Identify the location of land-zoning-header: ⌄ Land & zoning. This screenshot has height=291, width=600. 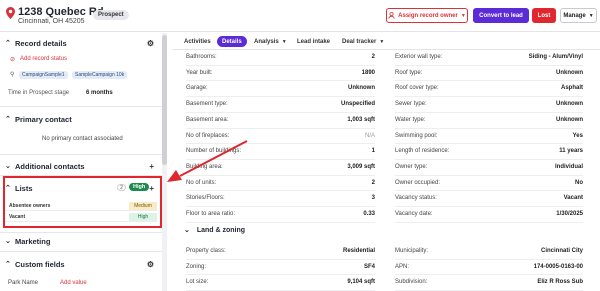
(214, 230).